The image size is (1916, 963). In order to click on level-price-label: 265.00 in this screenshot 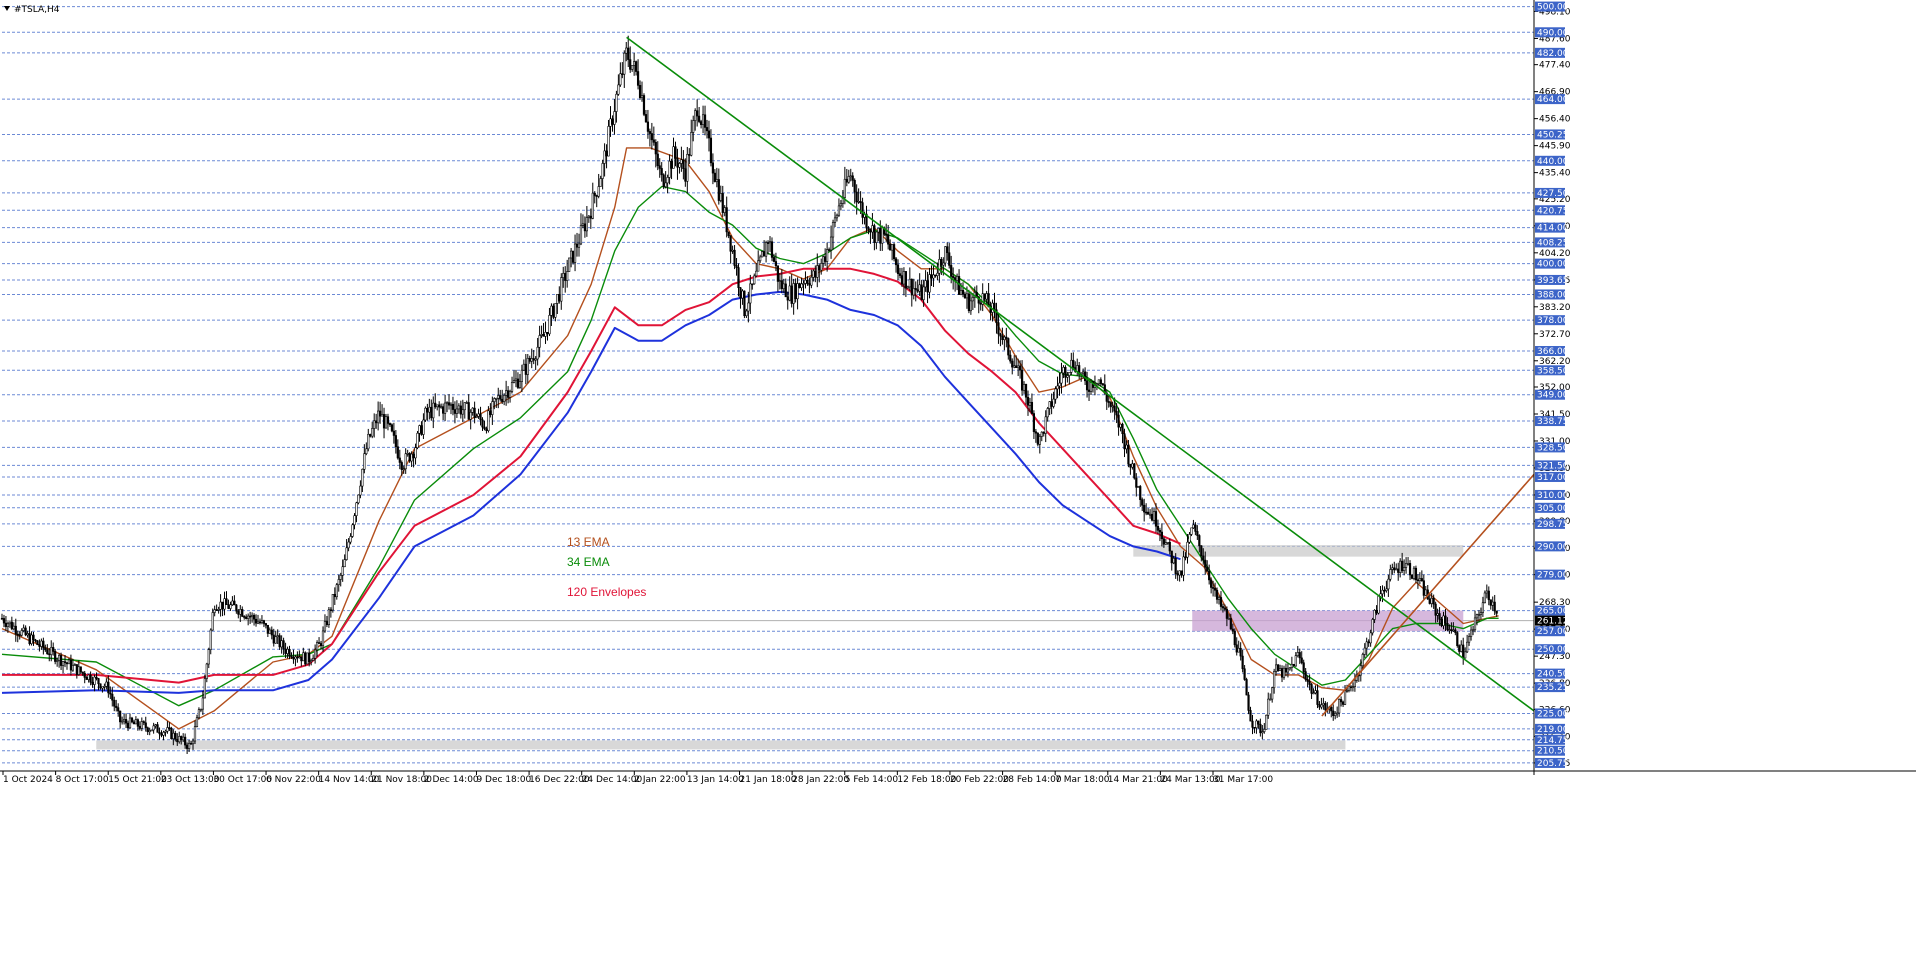, I will do `click(1553, 612)`.